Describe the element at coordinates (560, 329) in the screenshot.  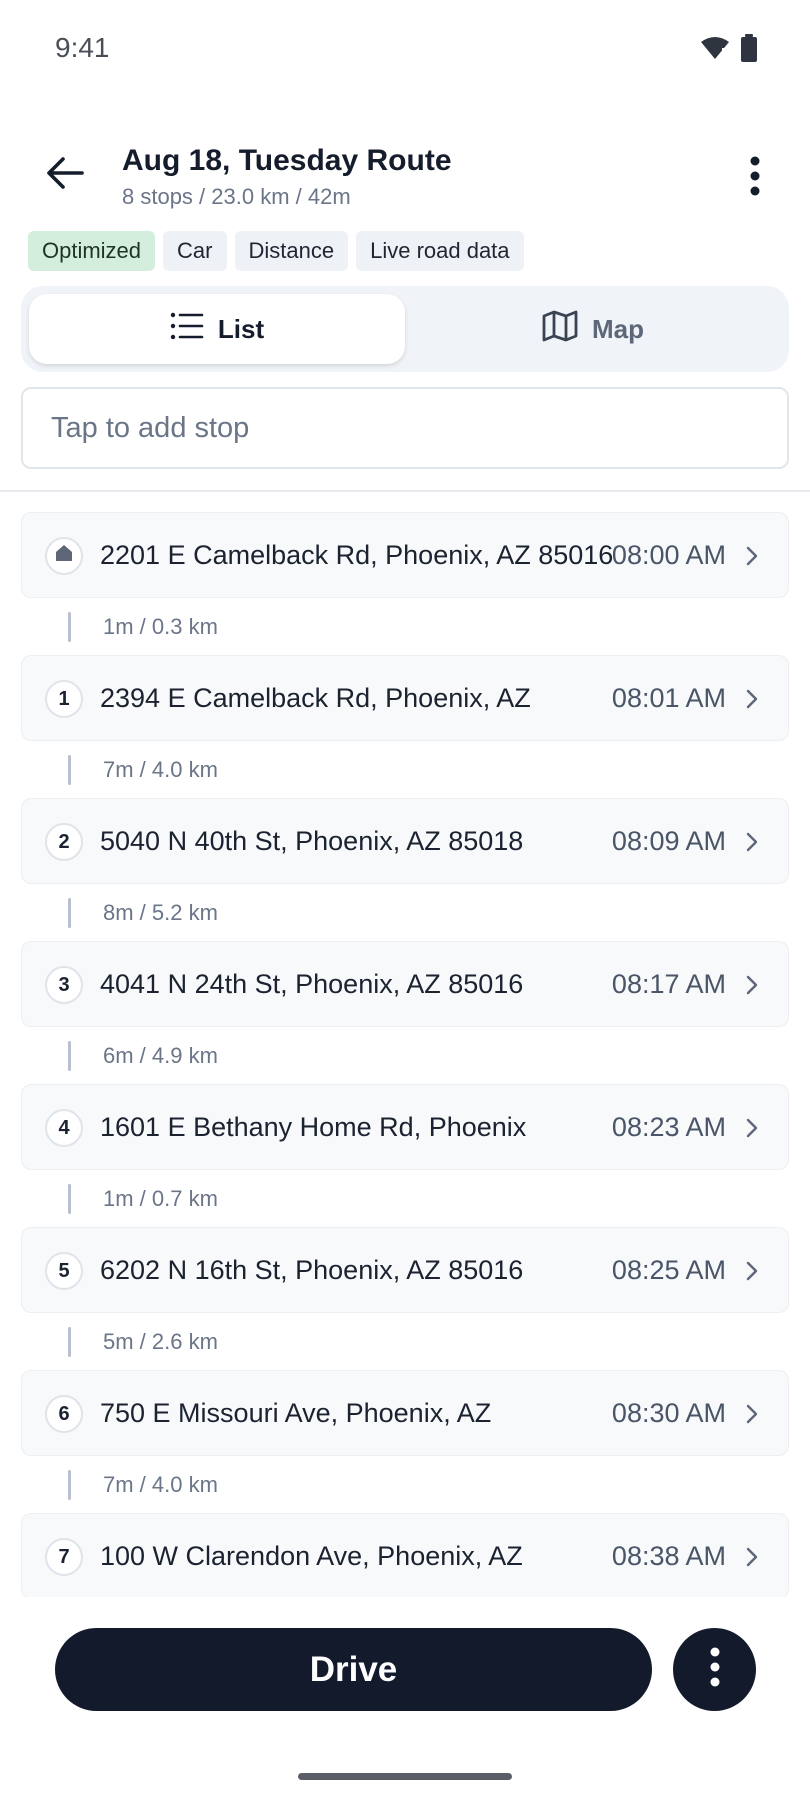
I see `map-icon` at that location.